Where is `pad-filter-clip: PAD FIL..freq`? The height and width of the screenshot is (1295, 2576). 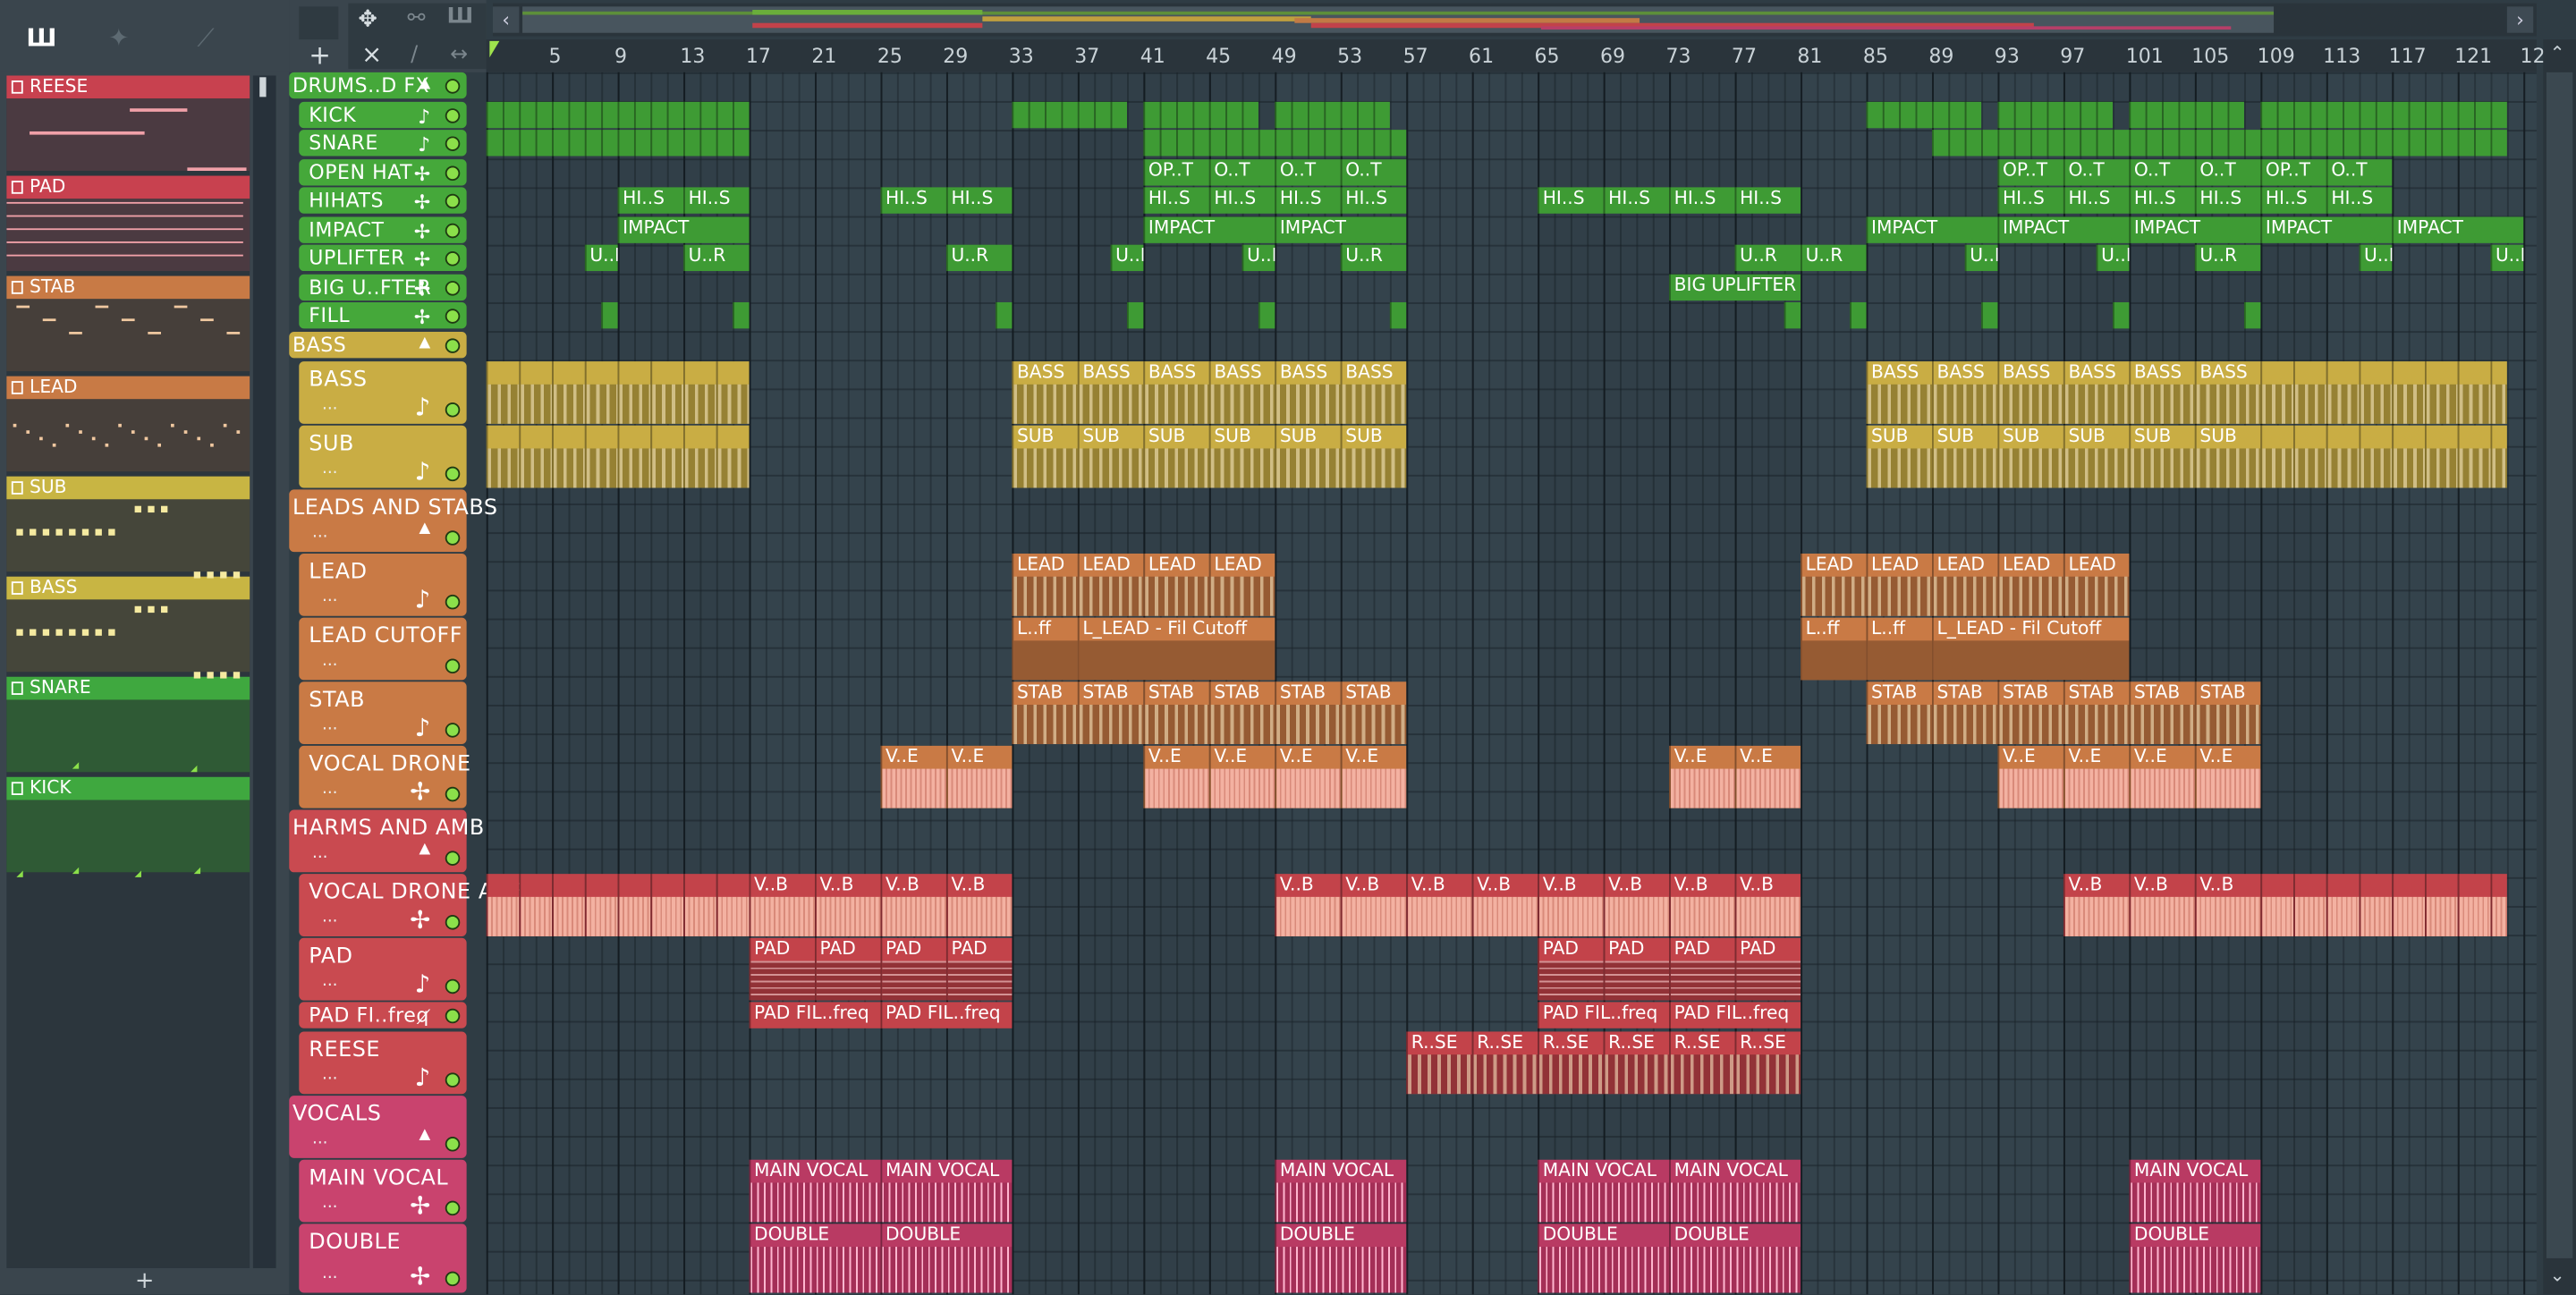 pad-filter-clip: PAD FIL..freq is located at coordinates (1735, 1015).